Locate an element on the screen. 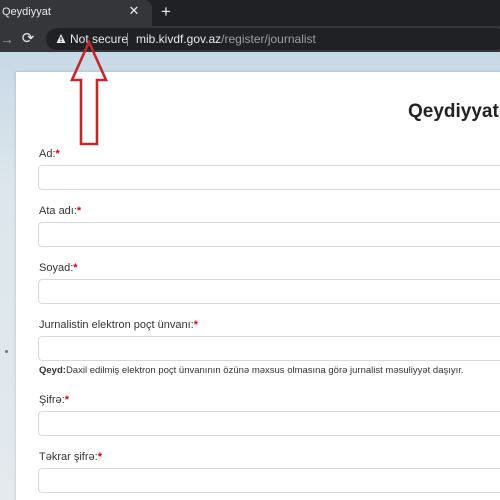 Image resolution: width=500 pixels, height=500 pixels. email-input is located at coordinates (269, 348).